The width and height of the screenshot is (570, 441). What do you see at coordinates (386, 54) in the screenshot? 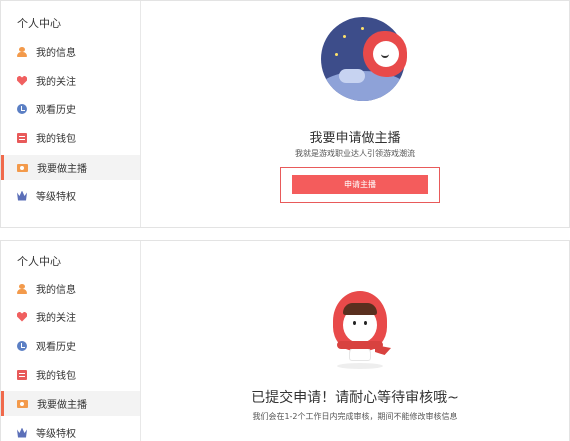
I see `sleeping-face` at bounding box center [386, 54].